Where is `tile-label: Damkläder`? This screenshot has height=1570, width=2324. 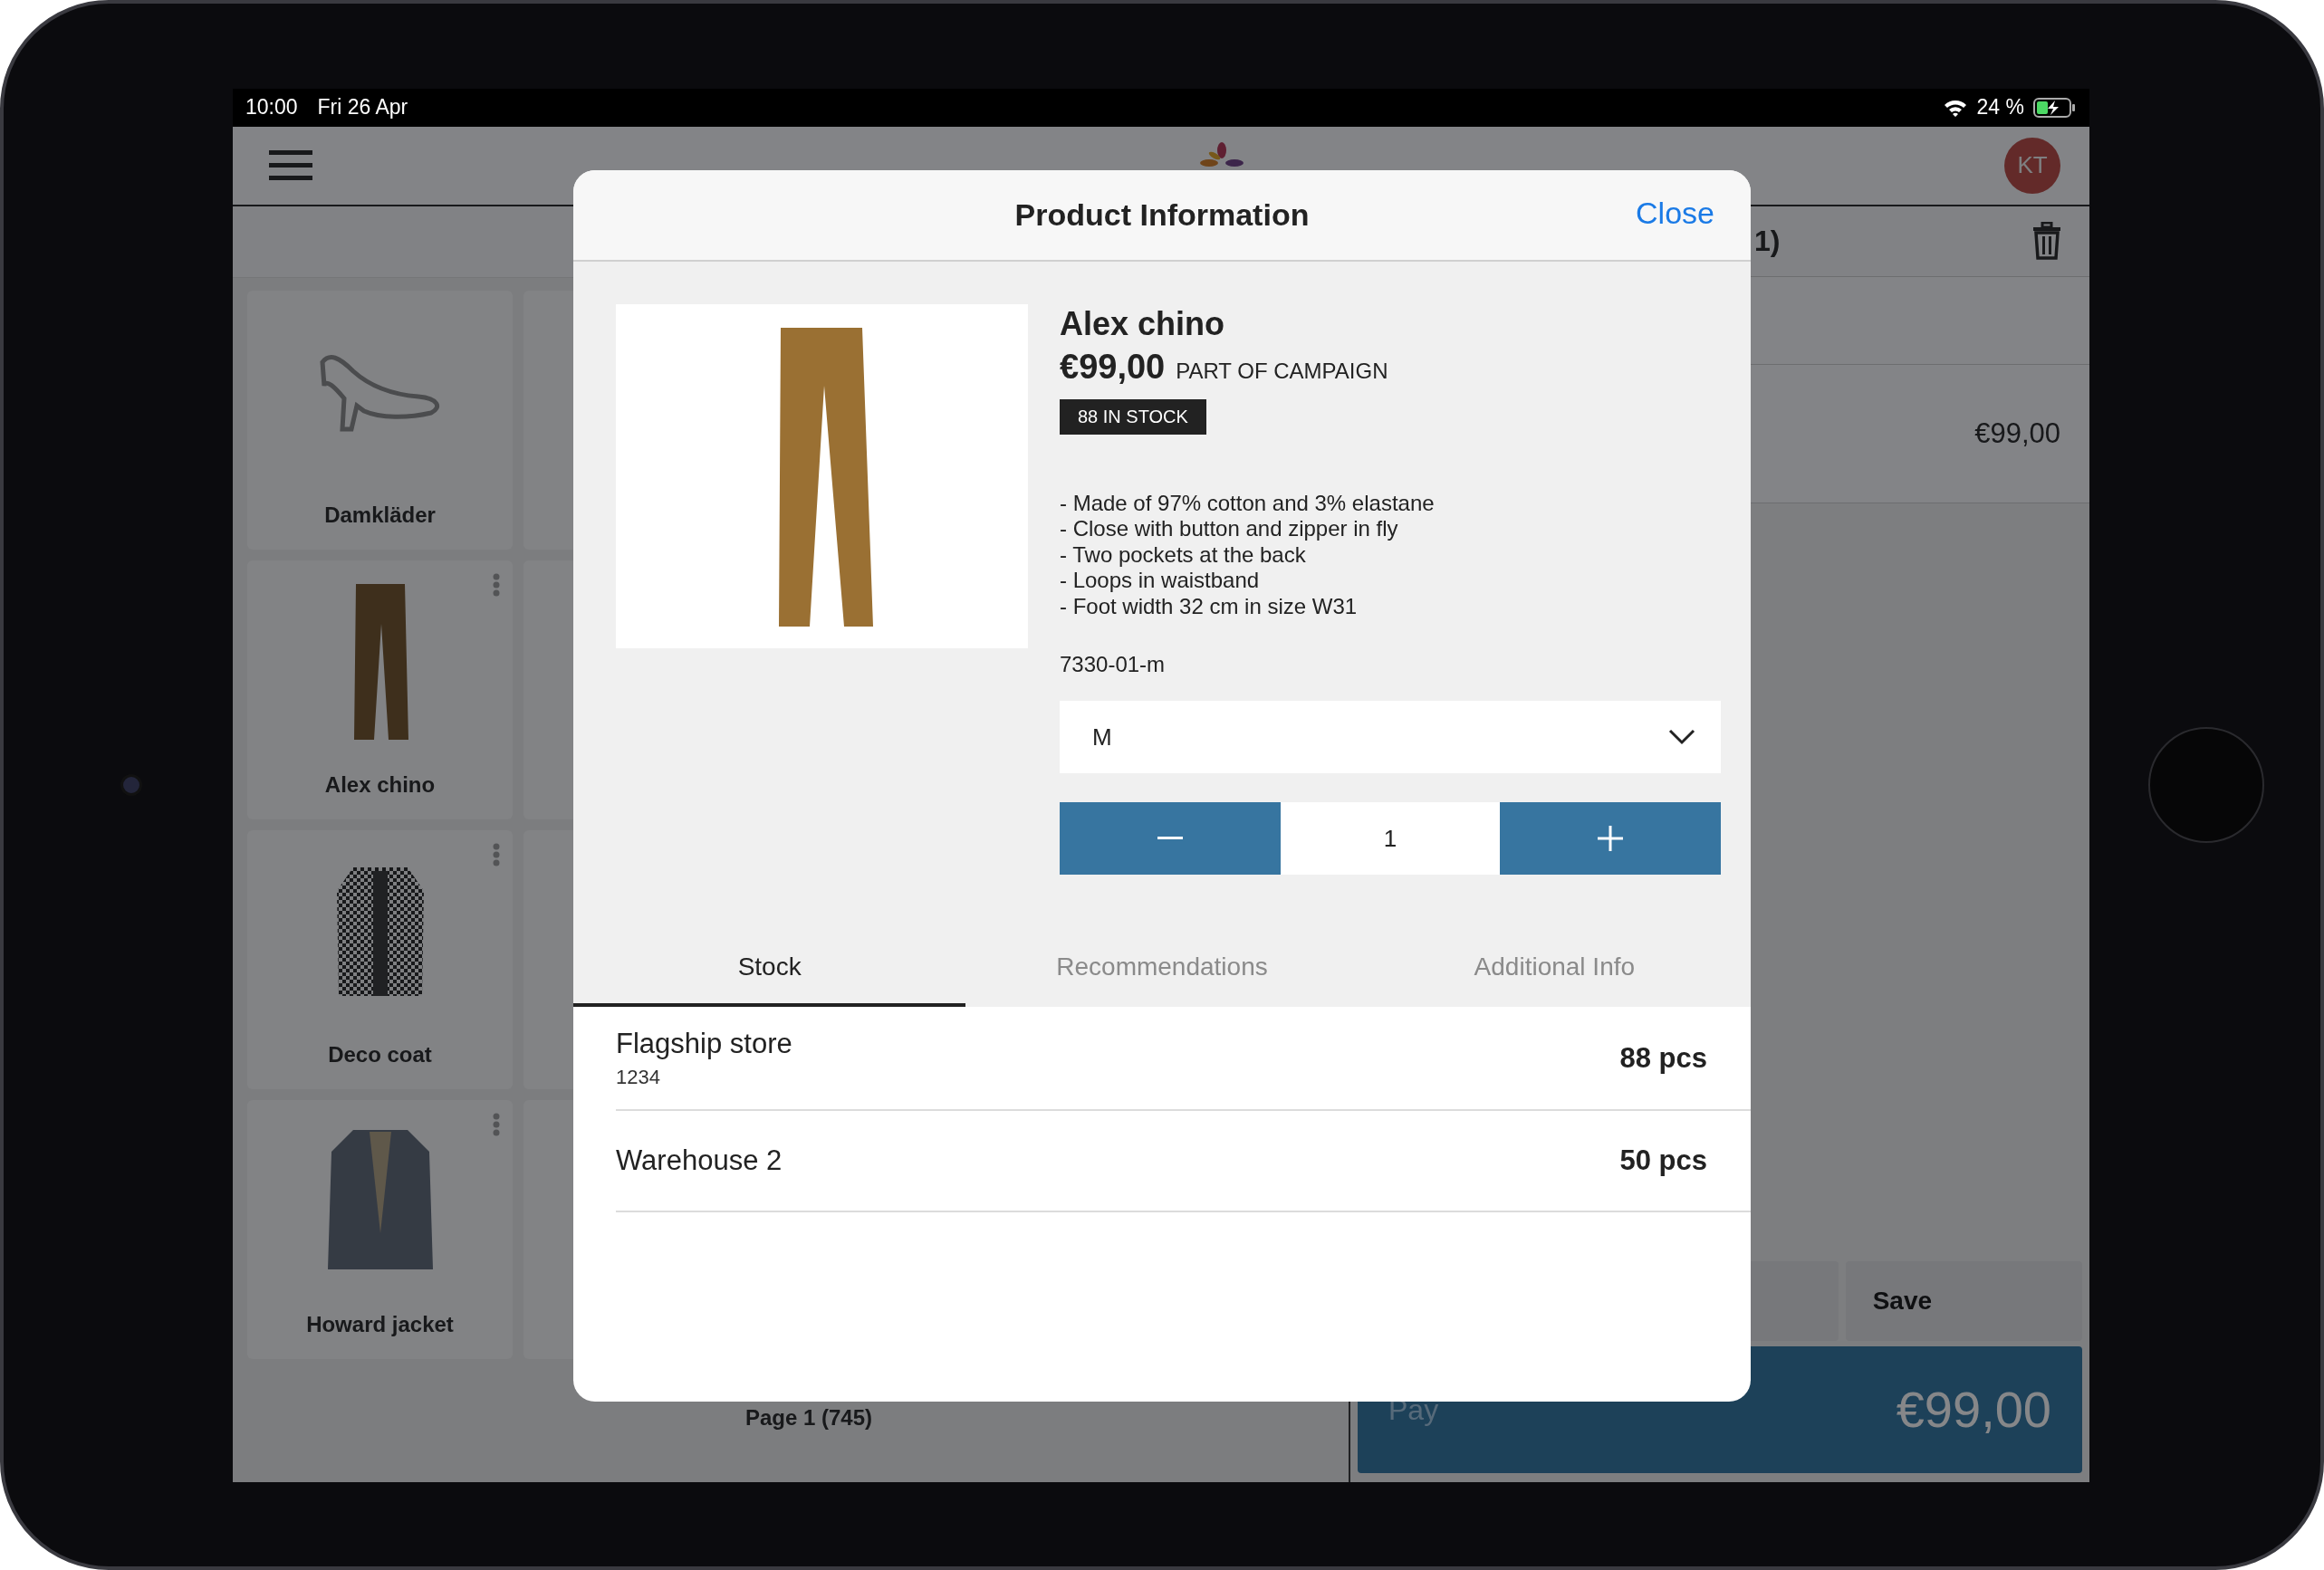
tile-label: Damkläder is located at coordinates (380, 515).